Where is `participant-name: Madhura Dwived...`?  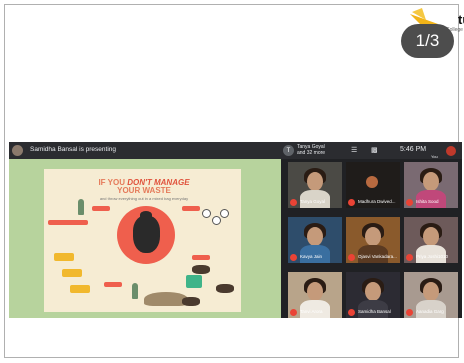
participant-name: Madhura Dwived... is located at coordinates (377, 201).